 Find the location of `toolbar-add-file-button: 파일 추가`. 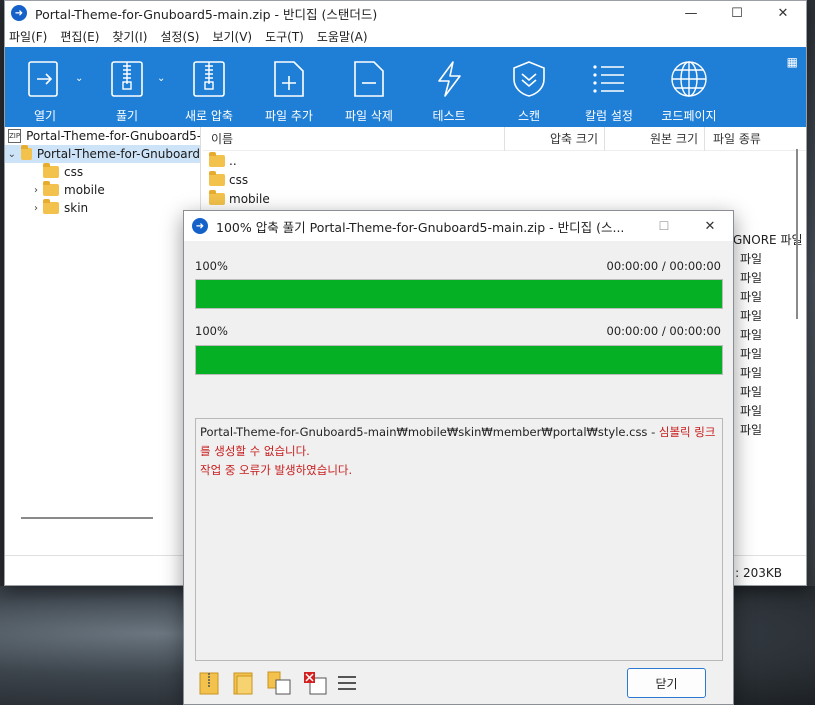

toolbar-add-file-button: 파일 추가 is located at coordinates (289, 91).